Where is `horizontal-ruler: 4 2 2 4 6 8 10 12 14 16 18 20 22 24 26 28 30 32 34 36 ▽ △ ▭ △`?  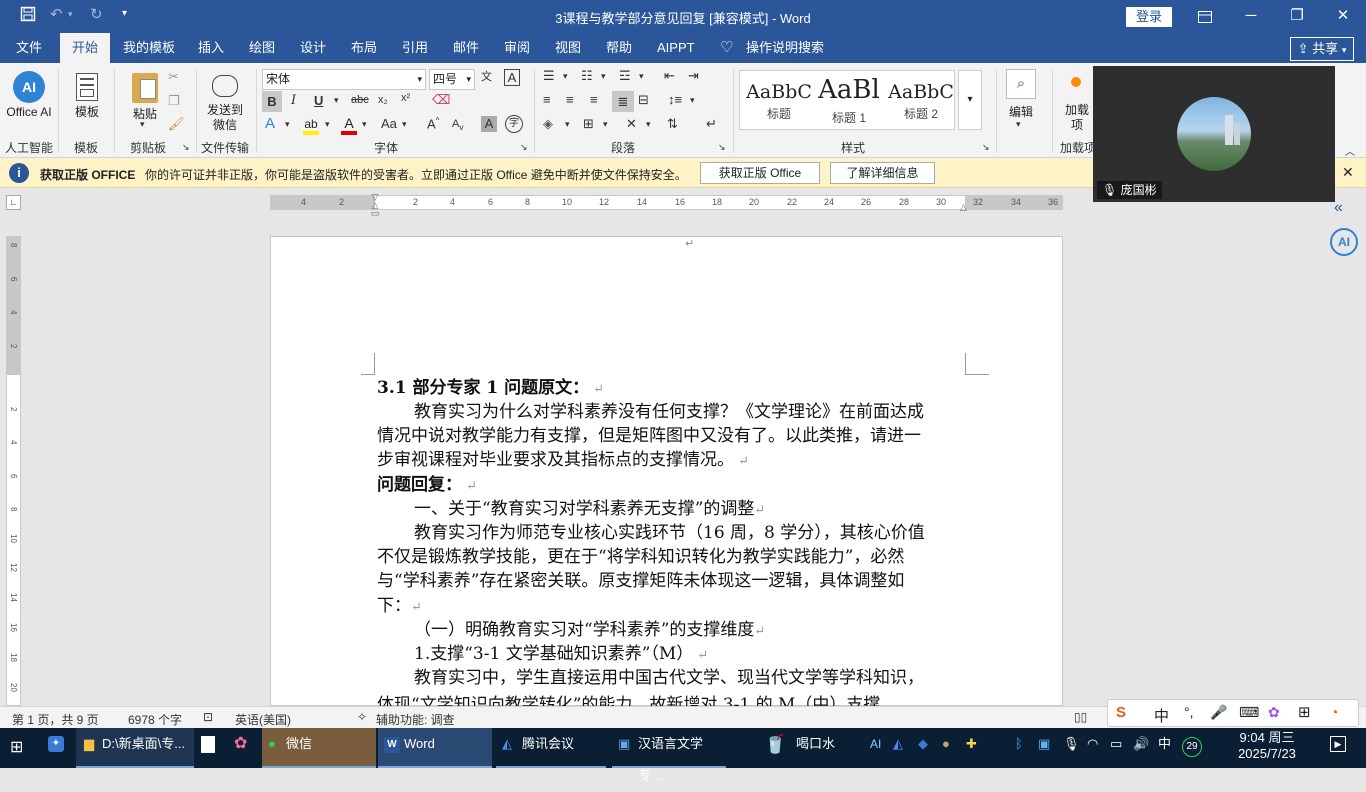 horizontal-ruler: 4 2 2 4 6 8 10 12 14 16 18 20 22 24 26 28 30 32 34 36 ▽ △ ▭ △ is located at coordinates (666, 205).